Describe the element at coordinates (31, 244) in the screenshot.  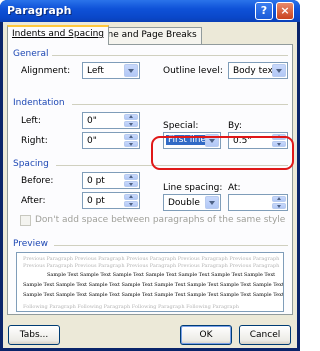
I see `section-preview: Preview` at that location.